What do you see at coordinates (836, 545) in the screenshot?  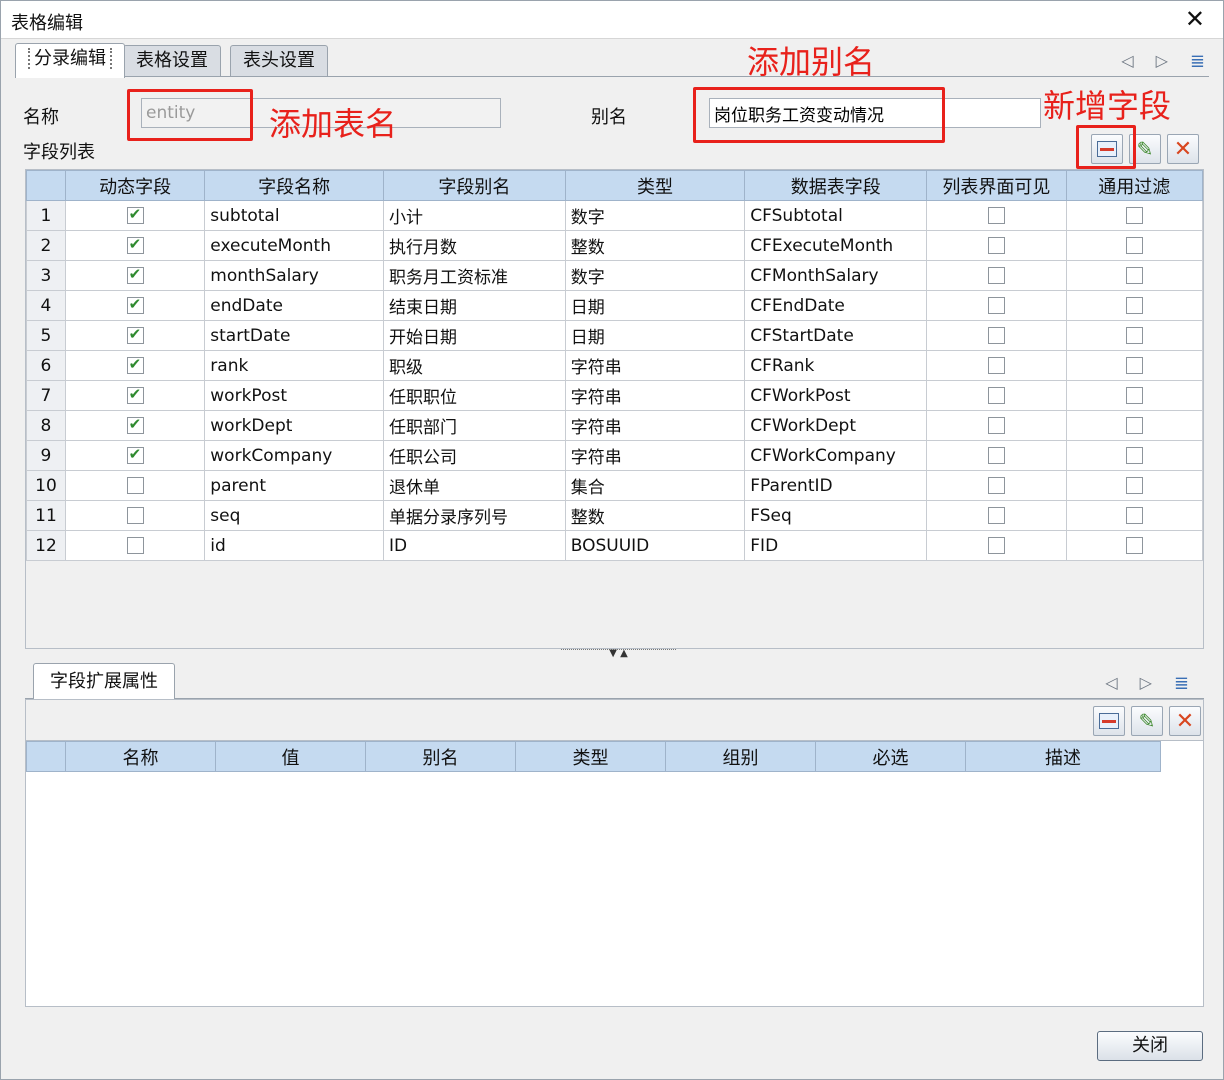 I see `db-field-cell: FID` at bounding box center [836, 545].